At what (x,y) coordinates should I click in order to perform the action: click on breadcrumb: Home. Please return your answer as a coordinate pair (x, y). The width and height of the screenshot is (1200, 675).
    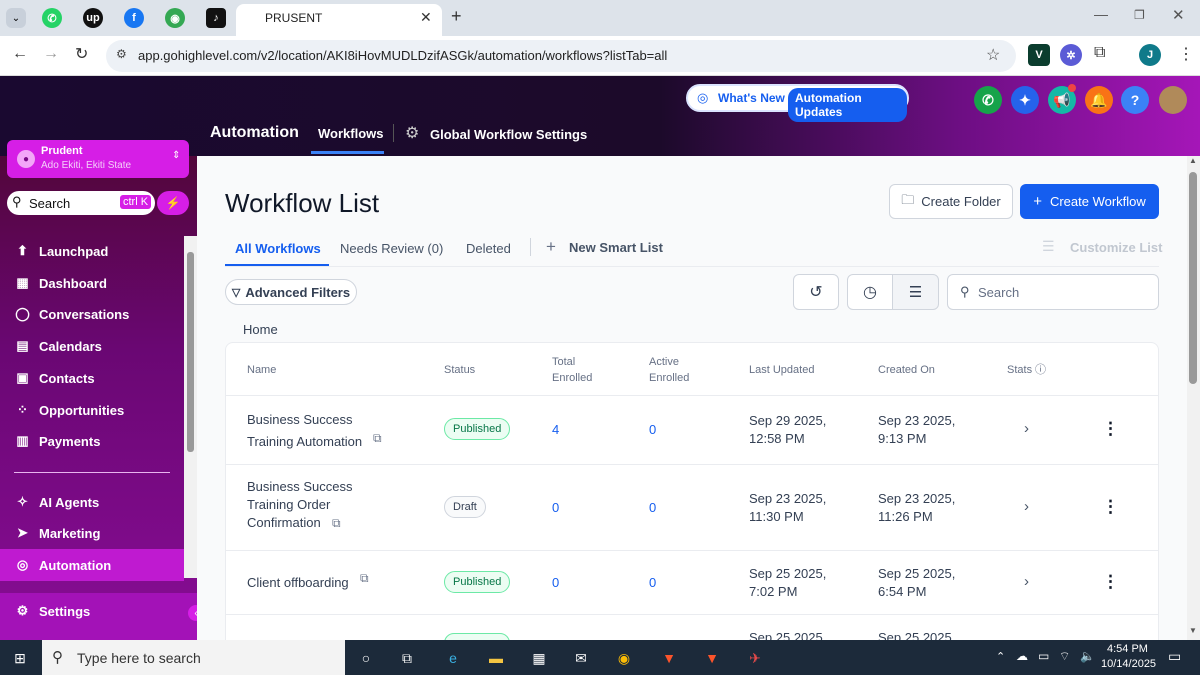
    Looking at the image, I should click on (260, 329).